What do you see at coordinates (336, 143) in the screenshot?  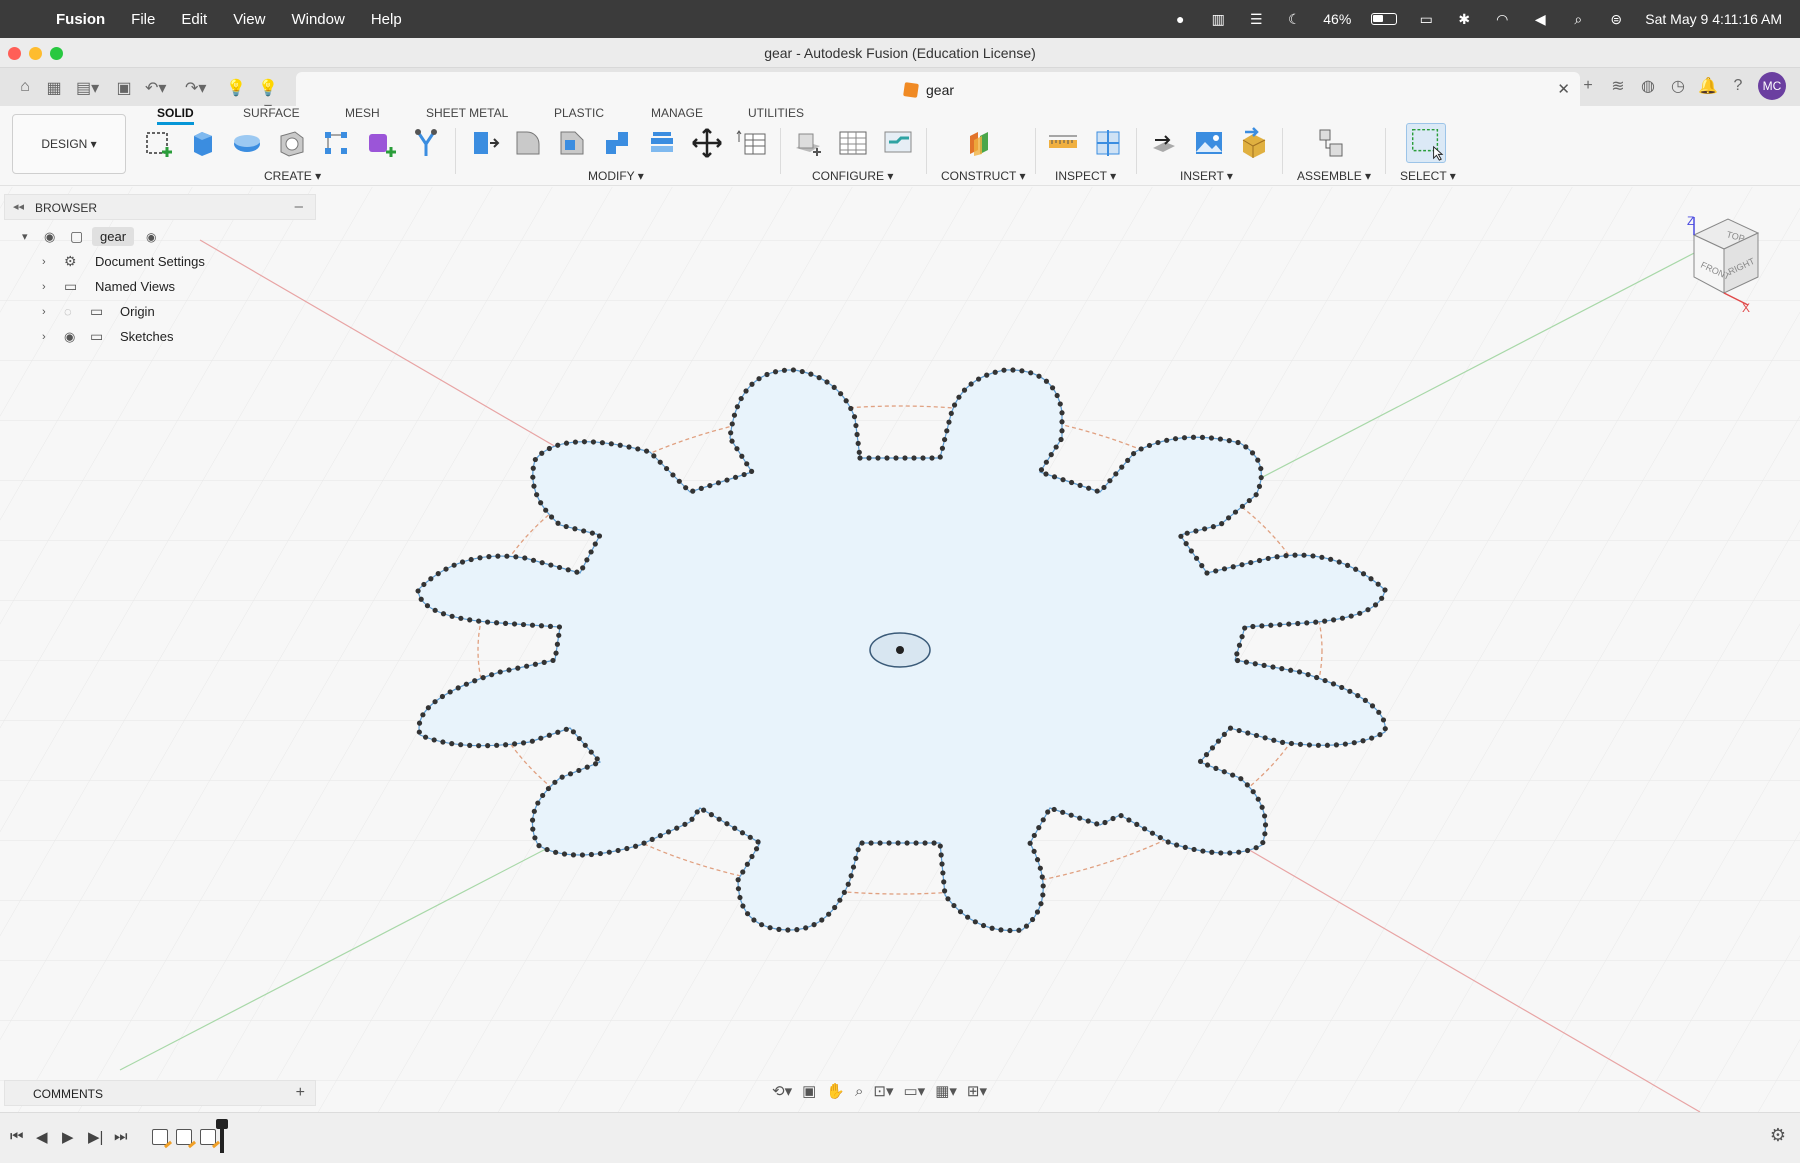 I see `rectangular-pattern-icon` at bounding box center [336, 143].